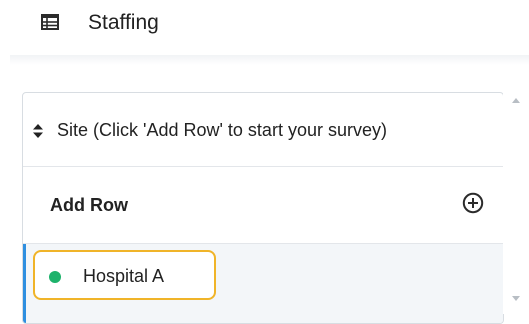 The height and width of the screenshot is (324, 529). I want to click on page-title: Staffing, so click(123, 22).